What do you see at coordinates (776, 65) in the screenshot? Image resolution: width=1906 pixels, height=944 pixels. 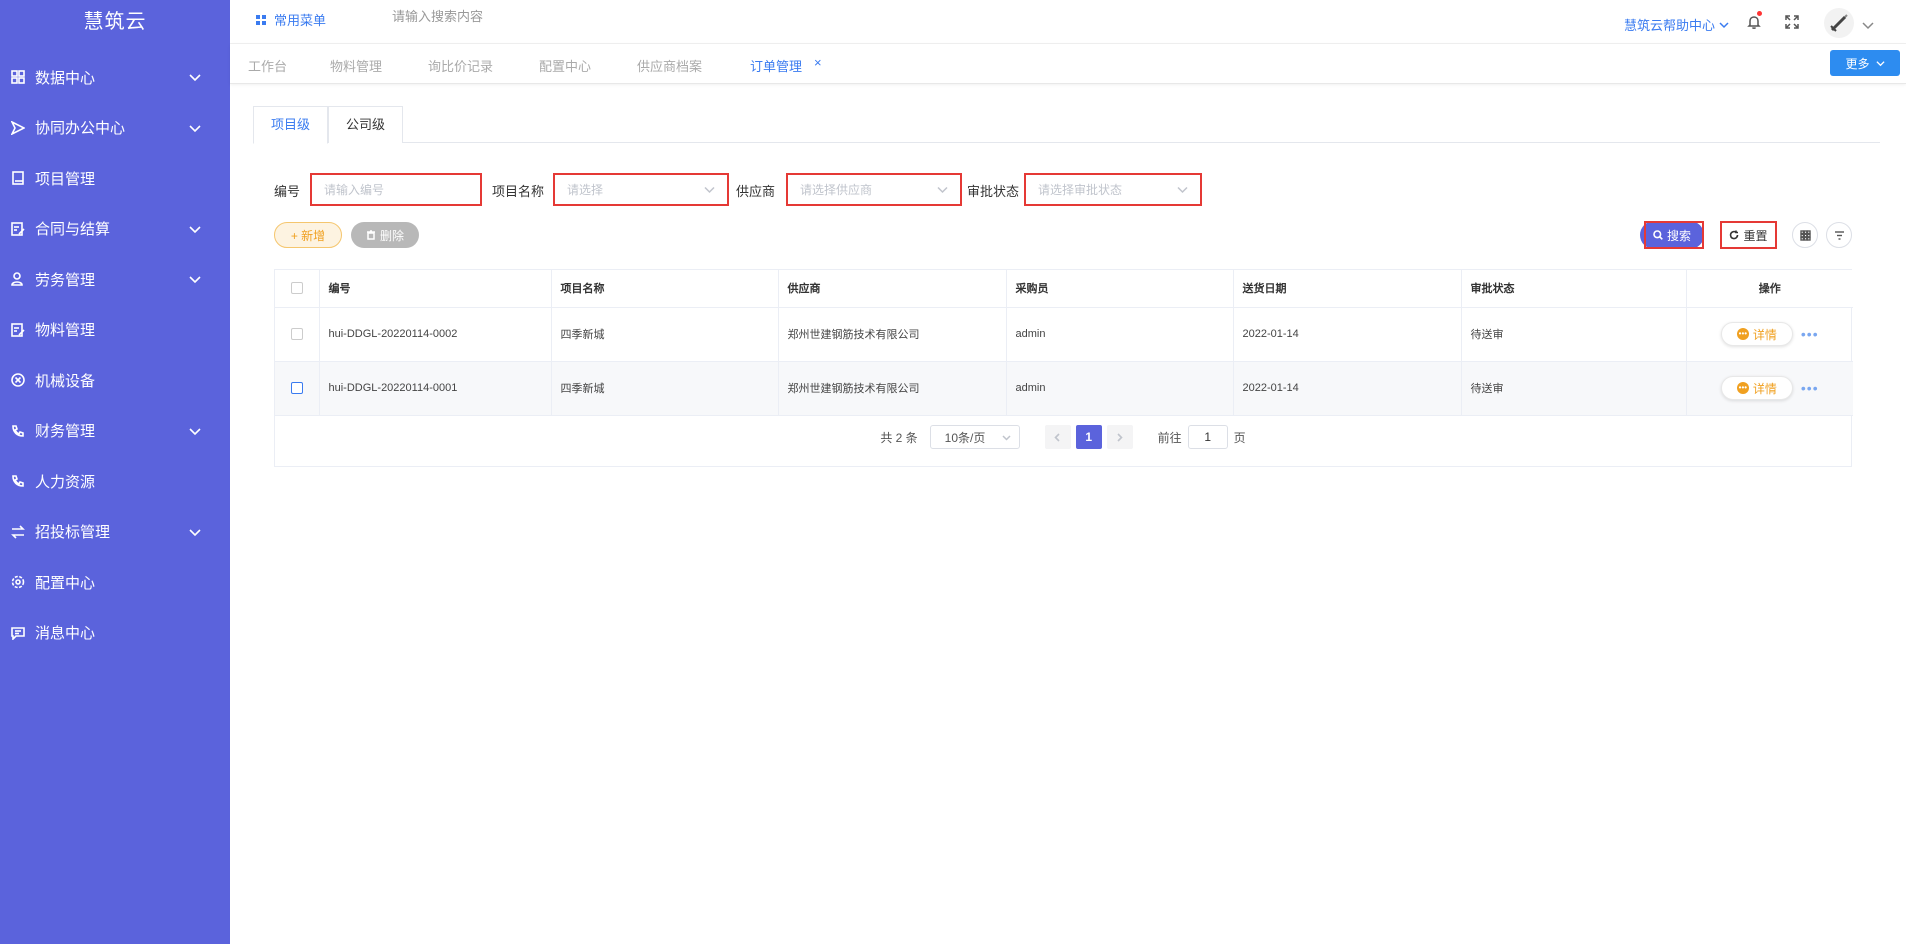 I see `tab-order-management: 订单管理` at bounding box center [776, 65].